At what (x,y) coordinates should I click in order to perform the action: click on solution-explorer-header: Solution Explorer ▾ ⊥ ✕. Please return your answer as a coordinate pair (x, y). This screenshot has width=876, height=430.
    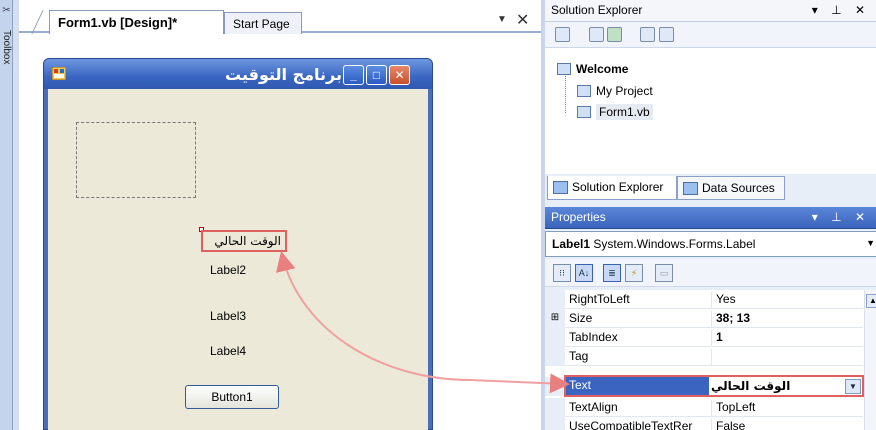
    Looking at the image, I should click on (710, 11).